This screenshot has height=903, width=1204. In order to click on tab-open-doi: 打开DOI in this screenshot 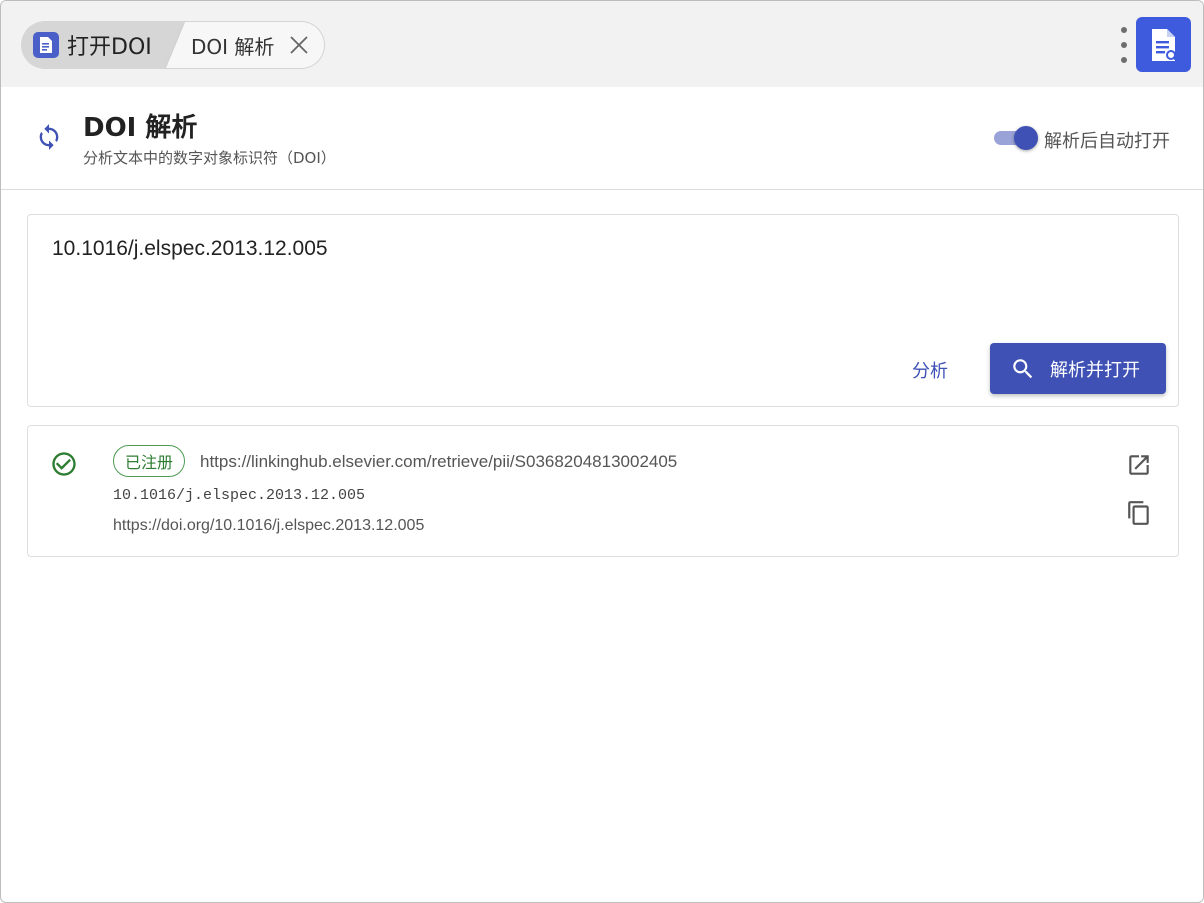, I will do `click(103, 45)`.